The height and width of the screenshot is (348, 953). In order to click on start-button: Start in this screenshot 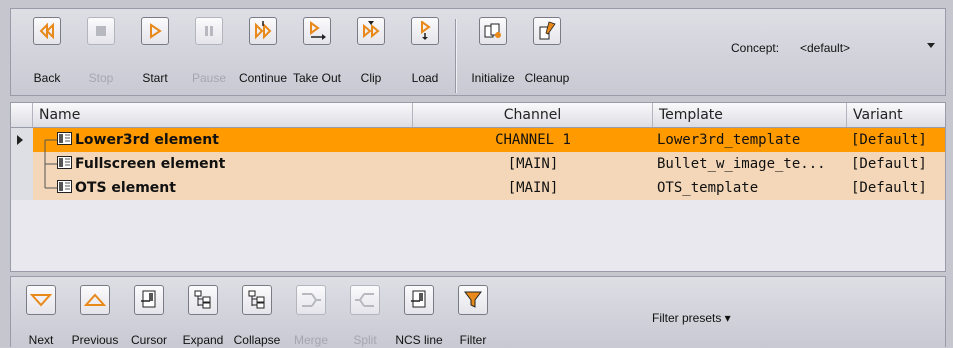, I will do `click(155, 54)`.